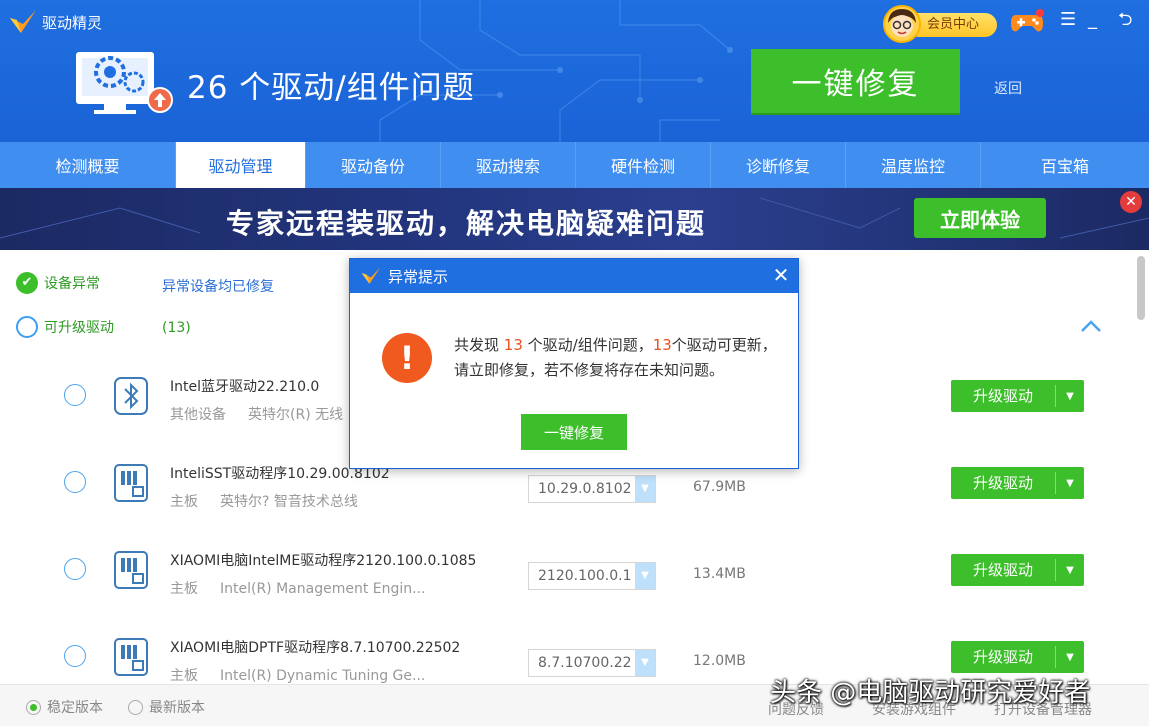 This screenshot has height=726, width=1149. Describe the element at coordinates (208, 88) in the screenshot. I see `problem-count: 26` at that location.